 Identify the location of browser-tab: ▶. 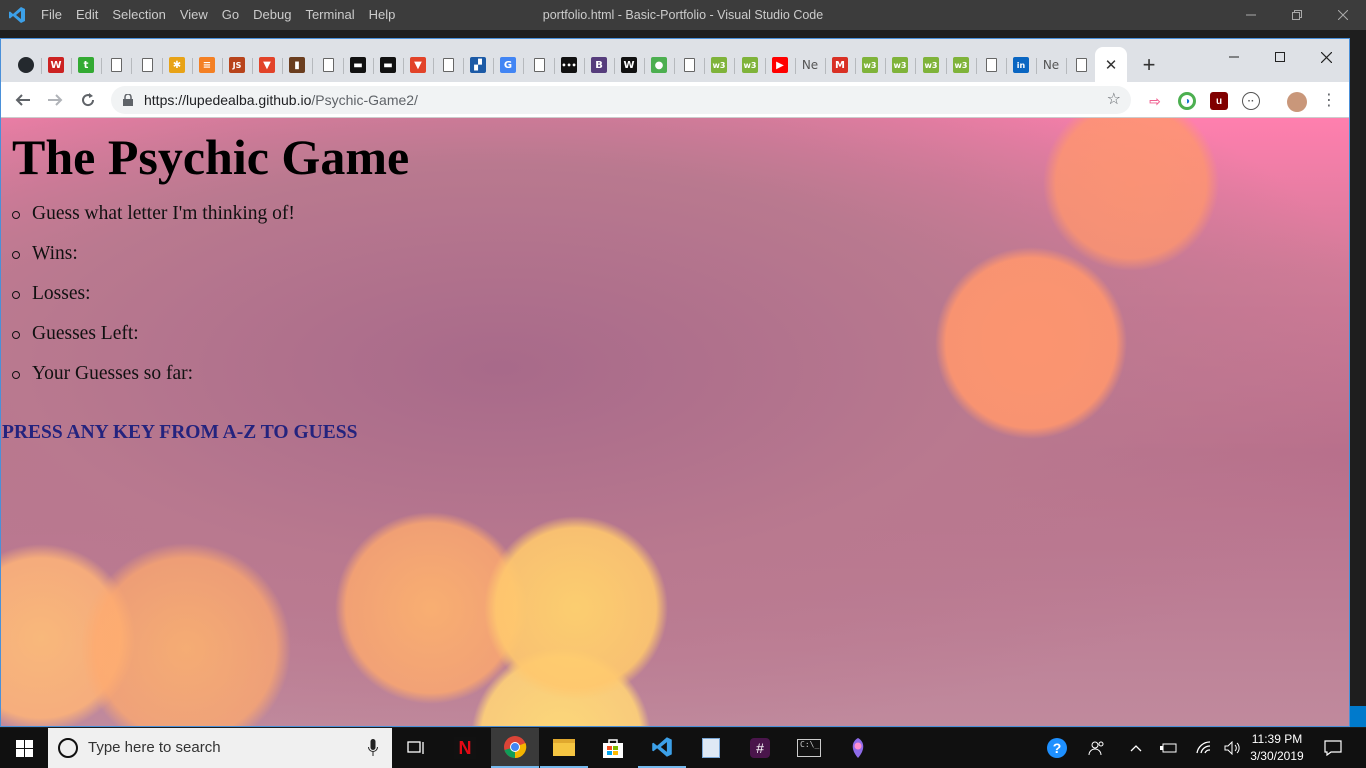
(780, 65).